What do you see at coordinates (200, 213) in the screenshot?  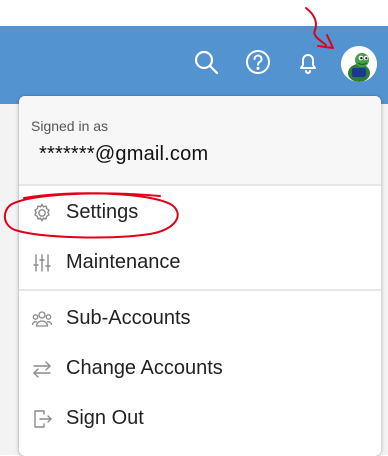 I see `menu-item-settings: Settings` at bounding box center [200, 213].